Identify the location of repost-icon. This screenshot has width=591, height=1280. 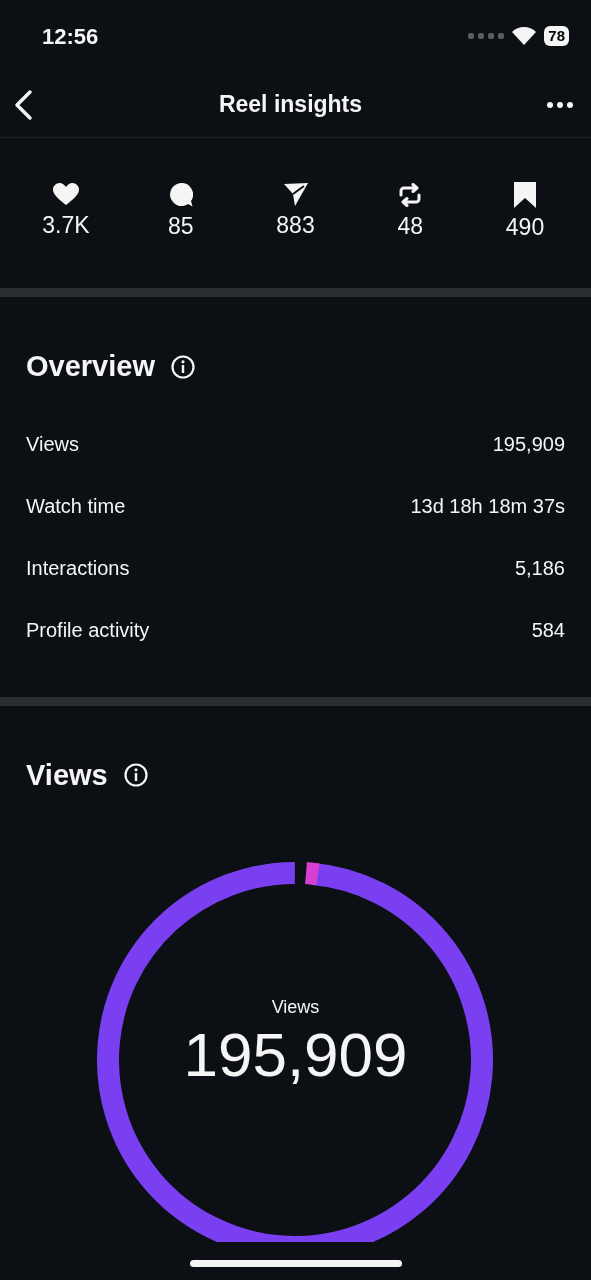
(410, 194).